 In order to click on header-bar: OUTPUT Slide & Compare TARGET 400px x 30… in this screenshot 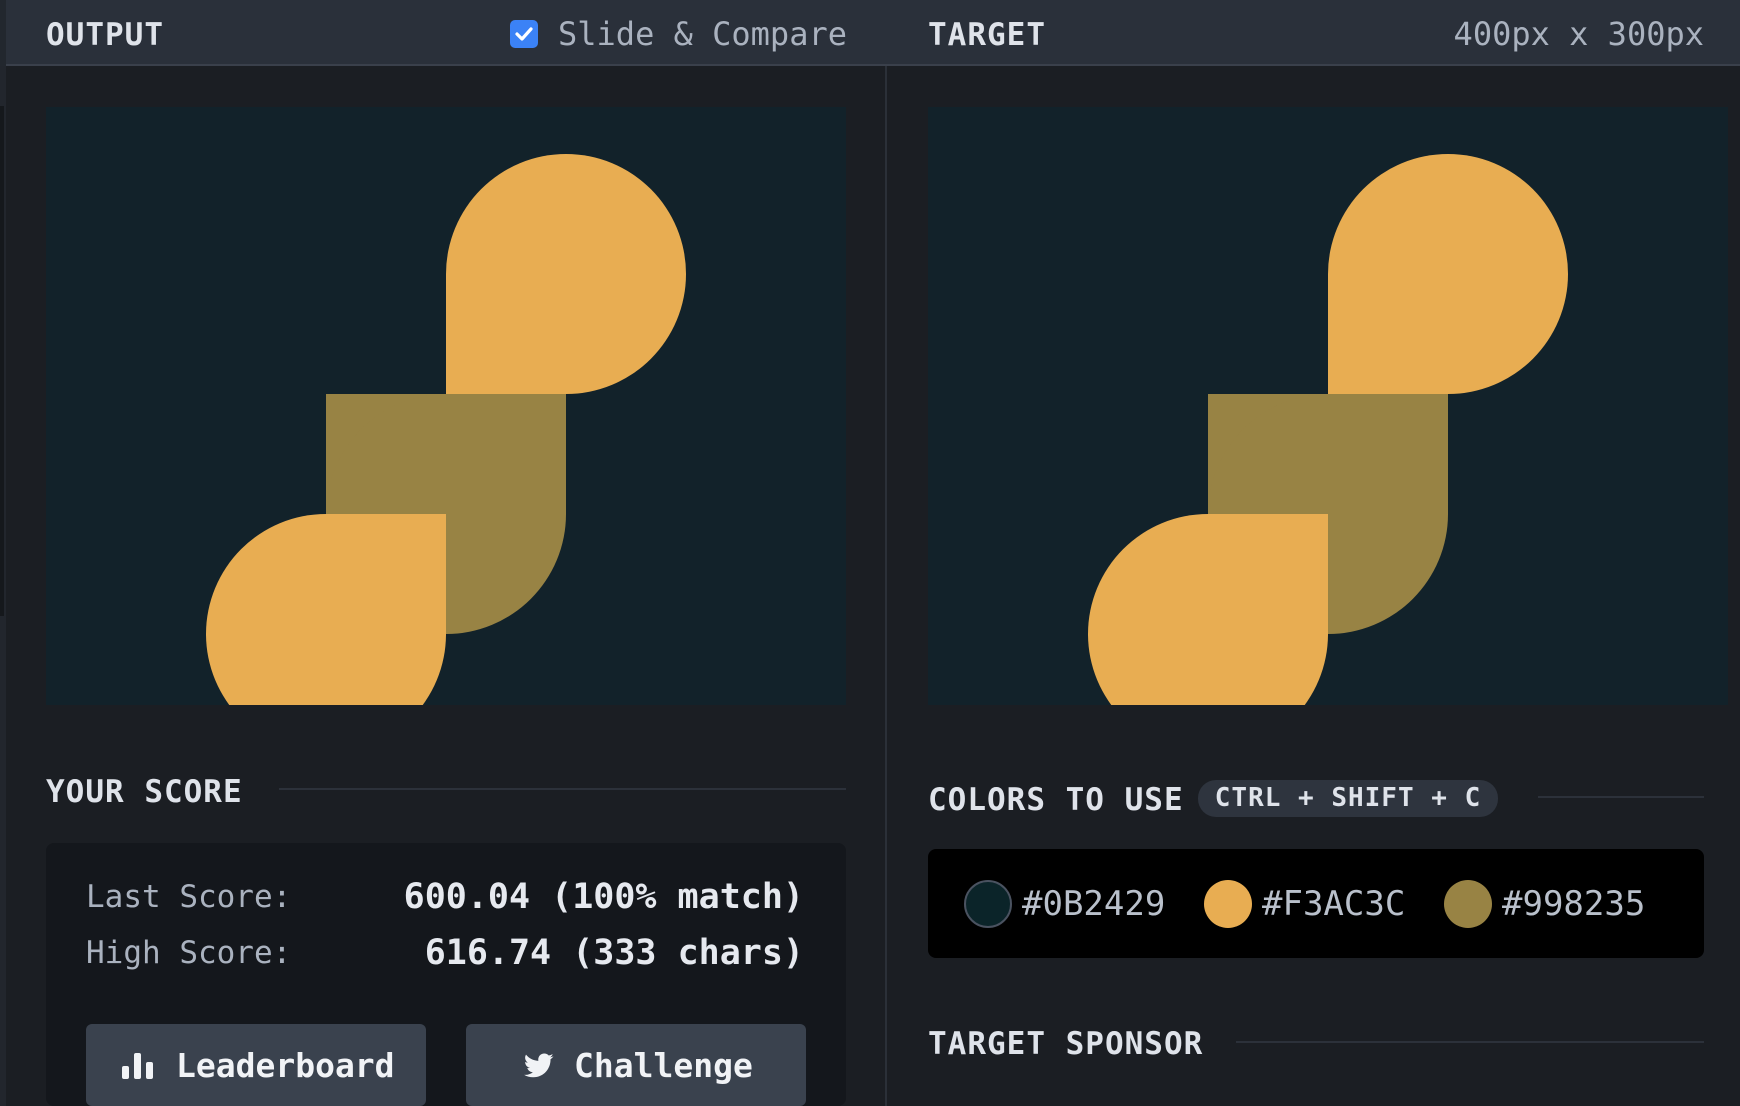, I will do `click(870, 33)`.